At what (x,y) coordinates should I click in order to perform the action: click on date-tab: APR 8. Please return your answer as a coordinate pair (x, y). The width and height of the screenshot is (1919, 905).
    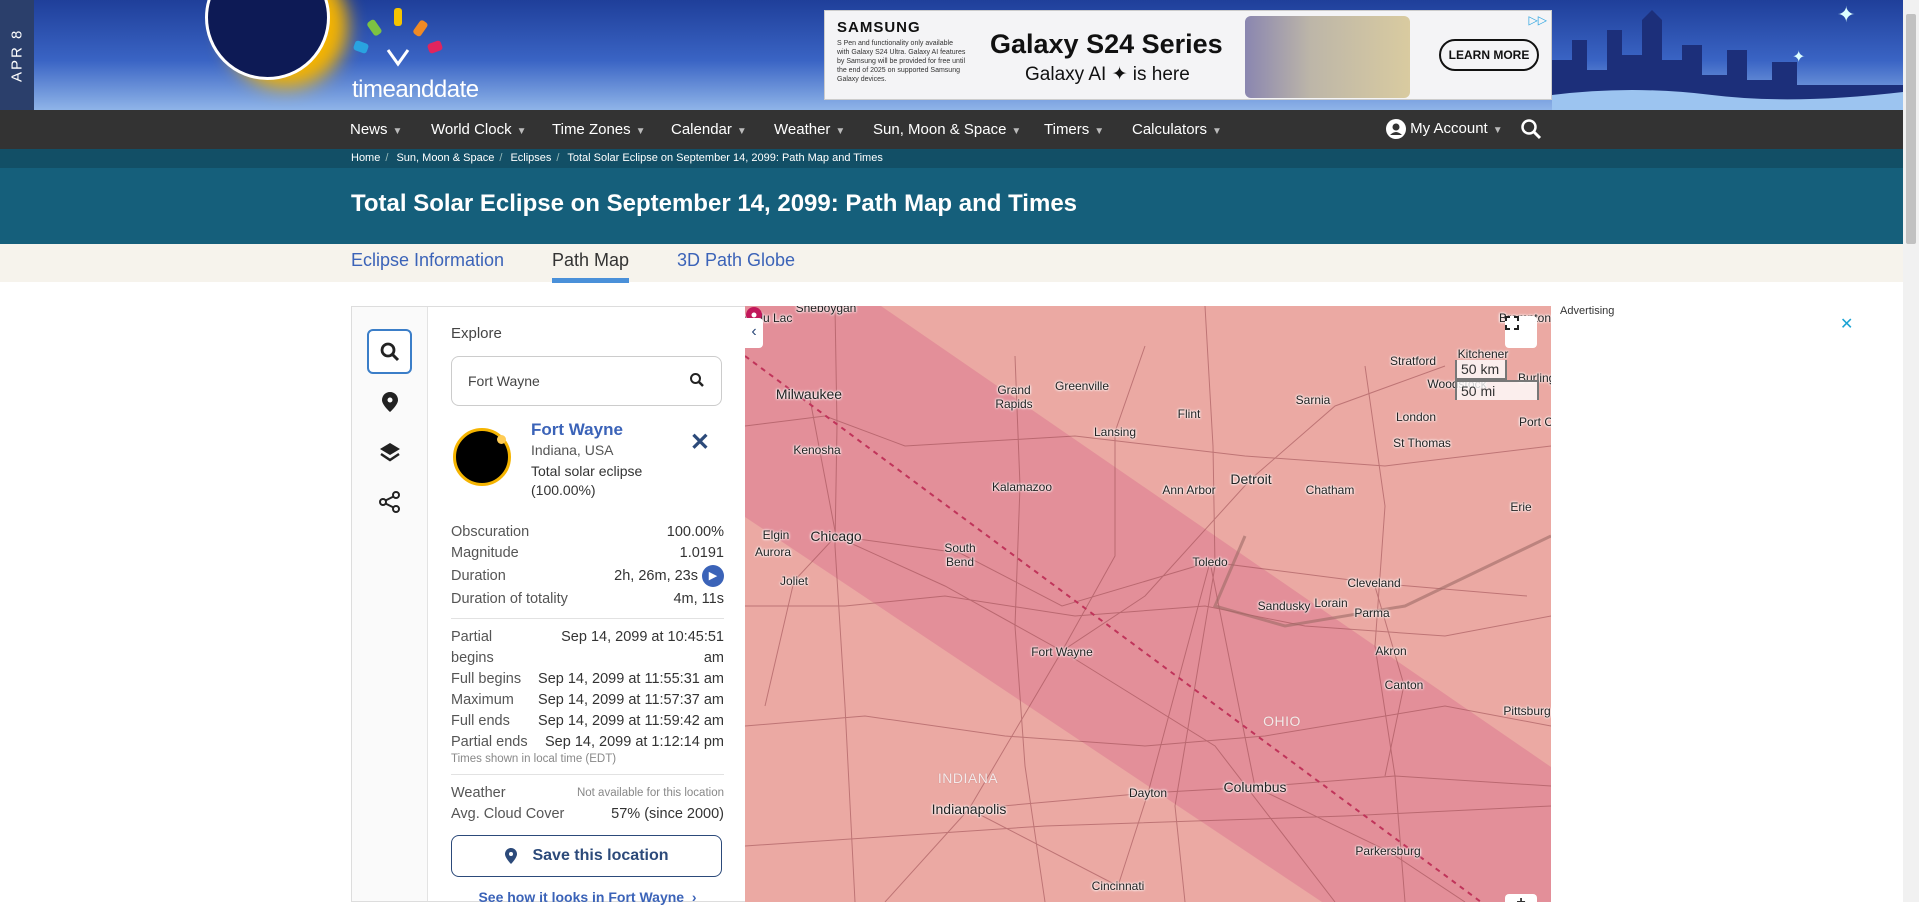
    Looking at the image, I should click on (17, 55).